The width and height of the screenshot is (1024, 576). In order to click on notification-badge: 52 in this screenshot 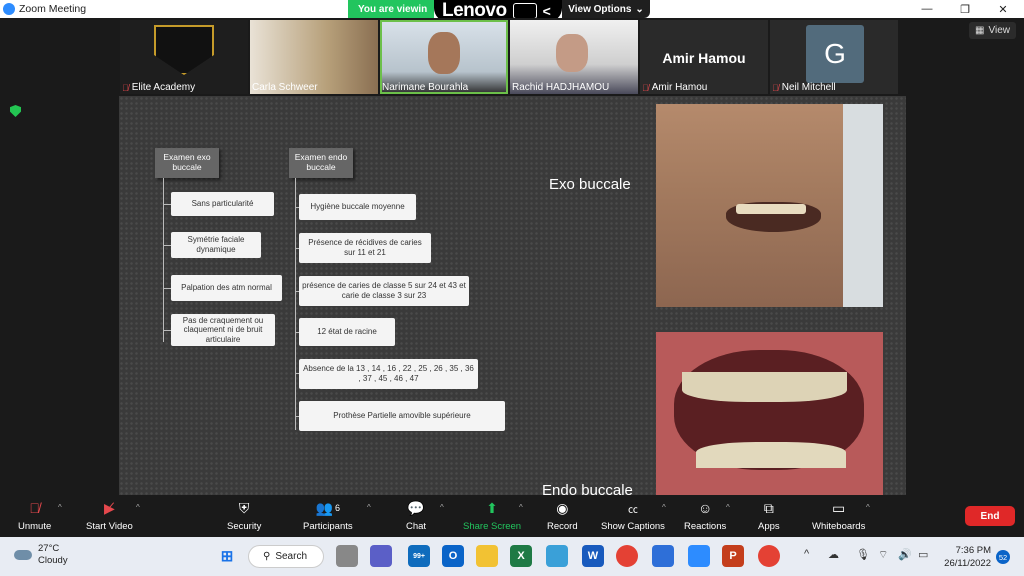, I will do `click(1003, 557)`.